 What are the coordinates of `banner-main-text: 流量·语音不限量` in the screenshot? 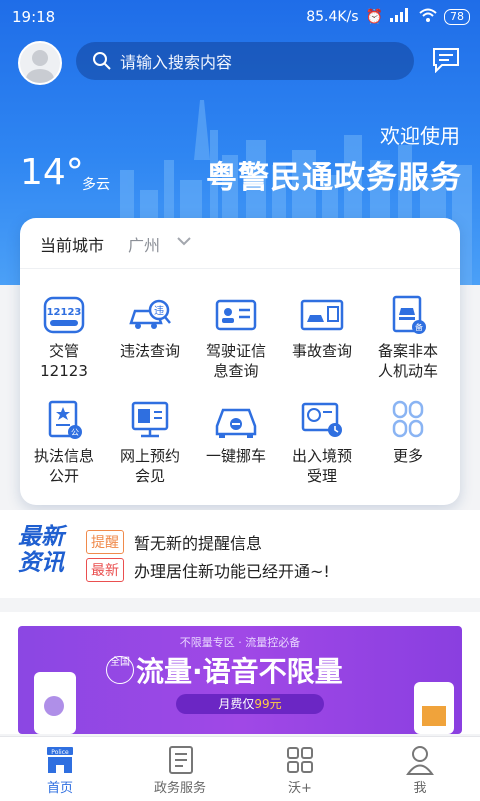 It's located at (239, 671).